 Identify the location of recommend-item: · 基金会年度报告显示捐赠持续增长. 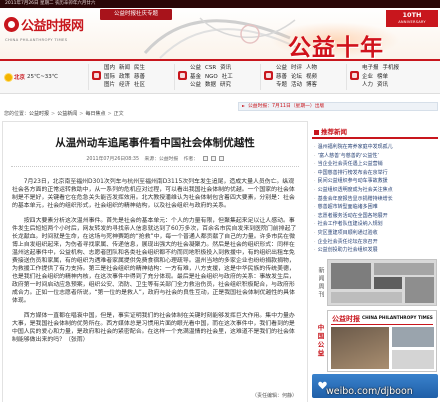
(376, 199).